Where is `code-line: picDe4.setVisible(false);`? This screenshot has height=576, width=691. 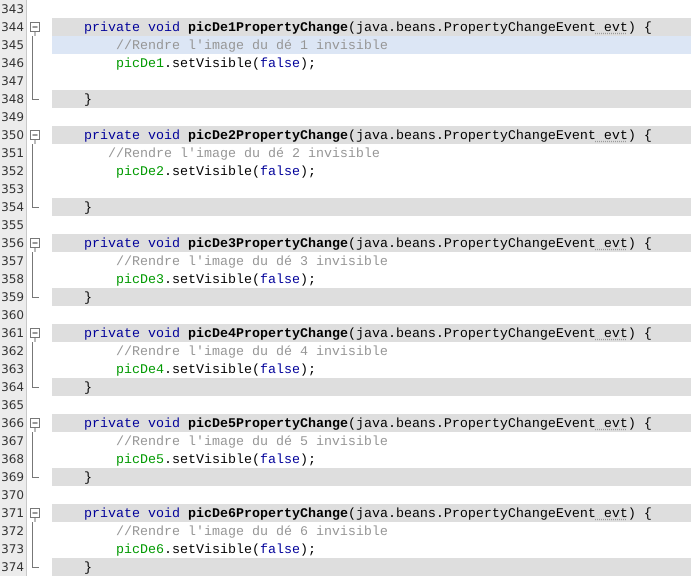 code-line: picDe4.setVisible(false); is located at coordinates (215, 371).